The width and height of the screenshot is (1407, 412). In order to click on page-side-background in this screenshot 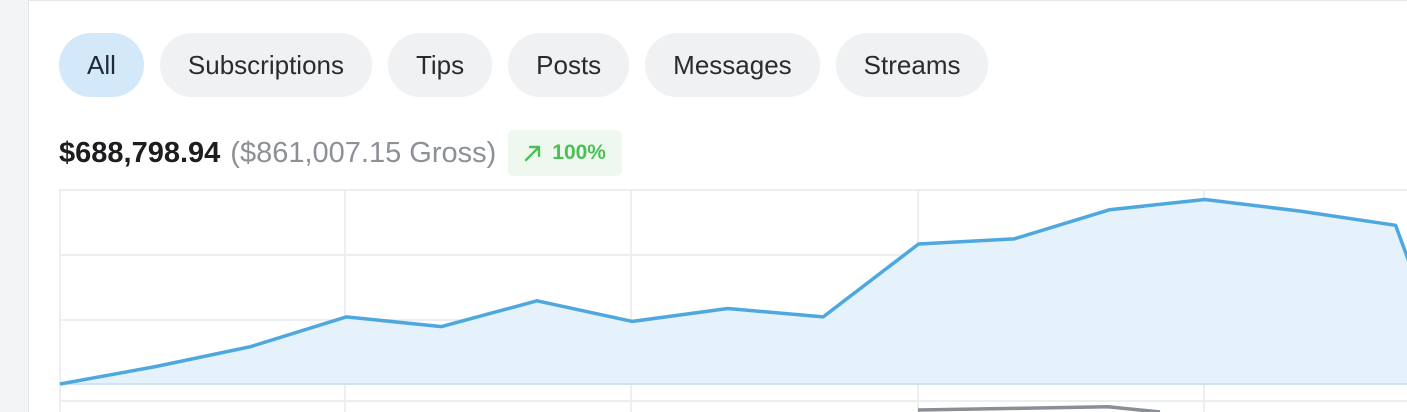, I will do `click(14, 206)`.